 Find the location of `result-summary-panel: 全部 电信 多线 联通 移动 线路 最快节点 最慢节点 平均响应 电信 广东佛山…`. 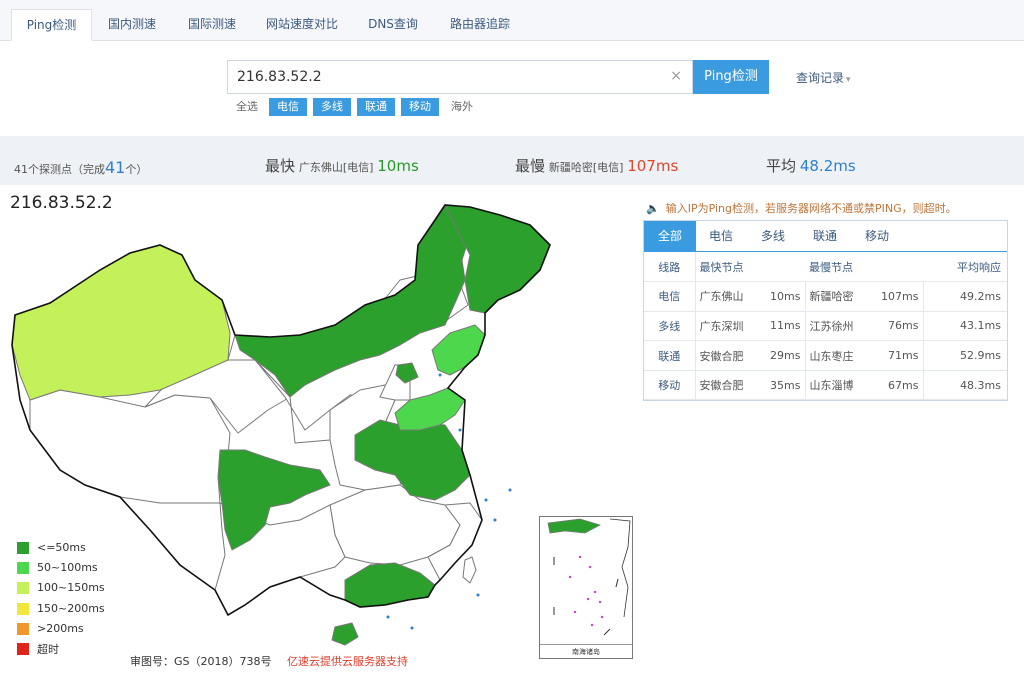

result-summary-panel: 全部 电信 多线 联通 移动 线路 最快节点 最慢节点 平均响应 电信 广东佛山… is located at coordinates (825, 310).